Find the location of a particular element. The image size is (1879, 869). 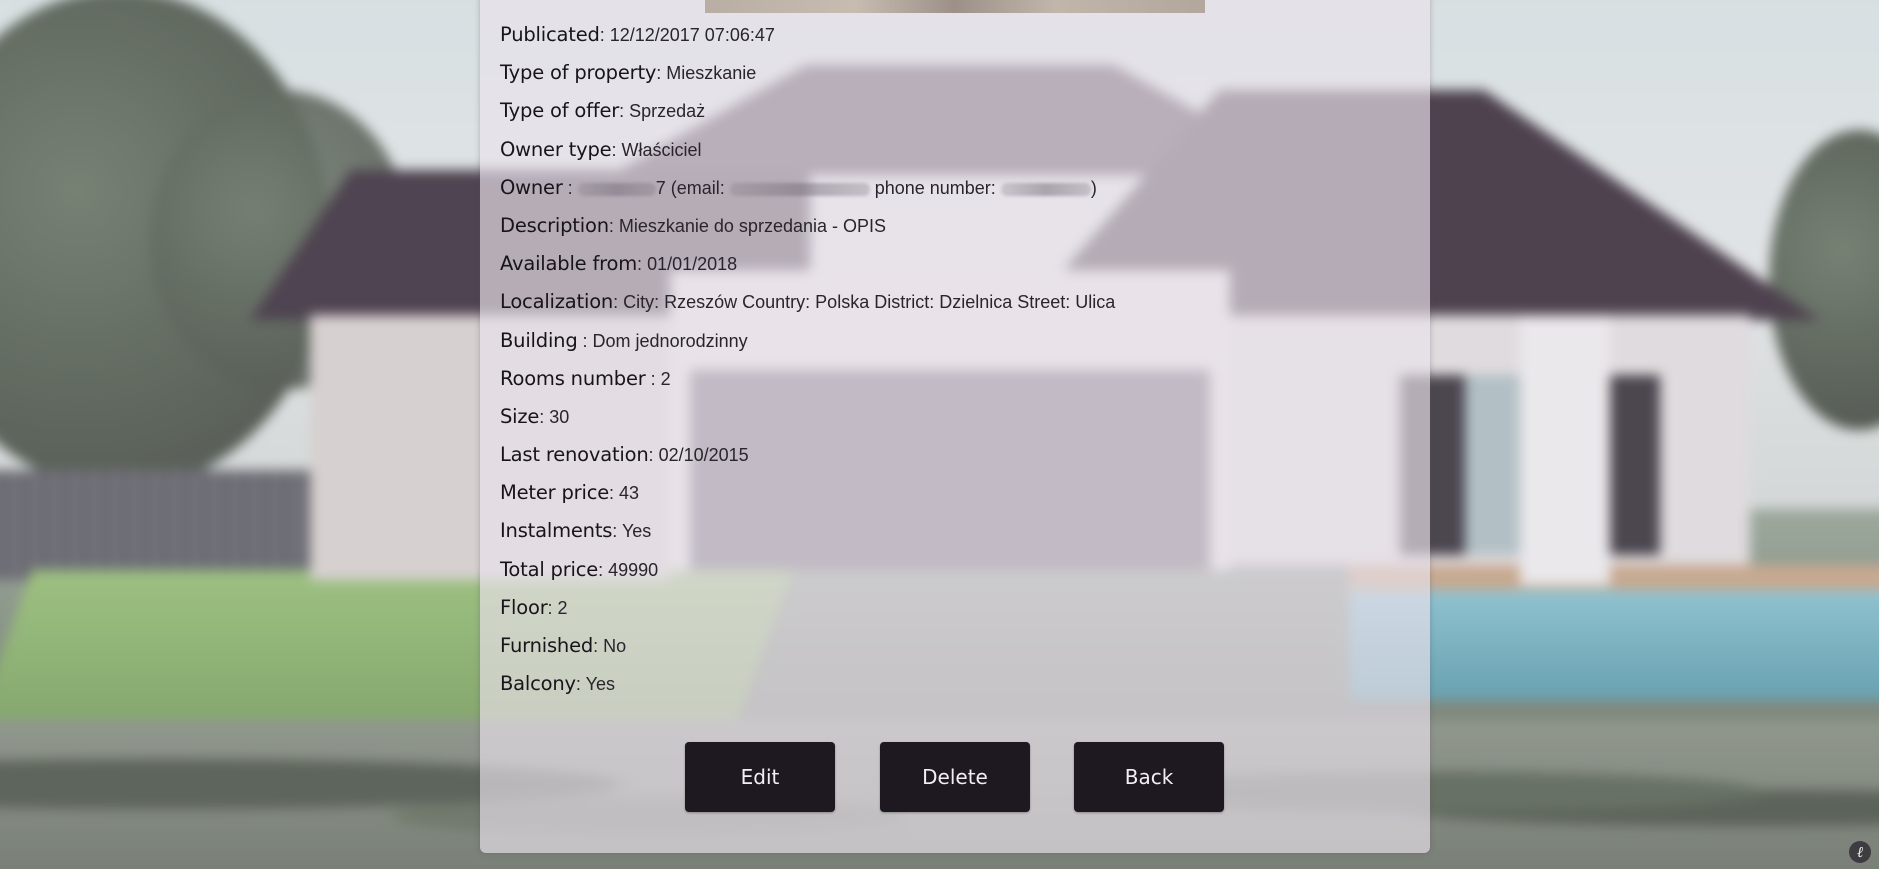

detail-owner-type: Owner type: Właściciel is located at coordinates (950, 157).